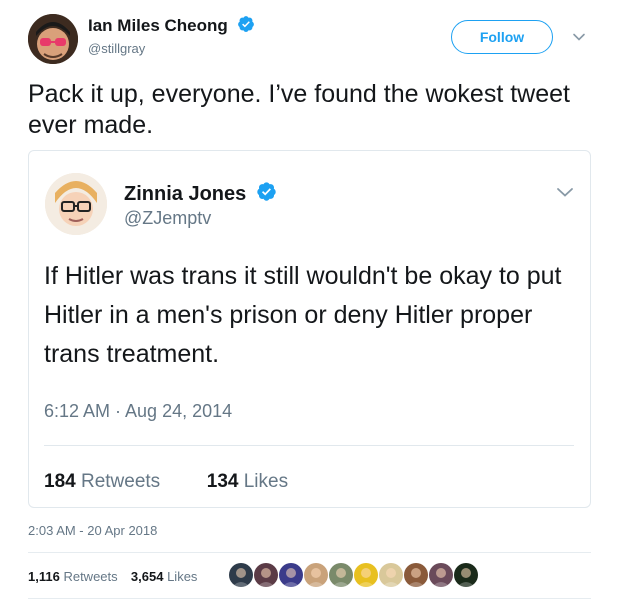 The image size is (626, 604). I want to click on like-stat: 3,654 Likes, so click(164, 576).